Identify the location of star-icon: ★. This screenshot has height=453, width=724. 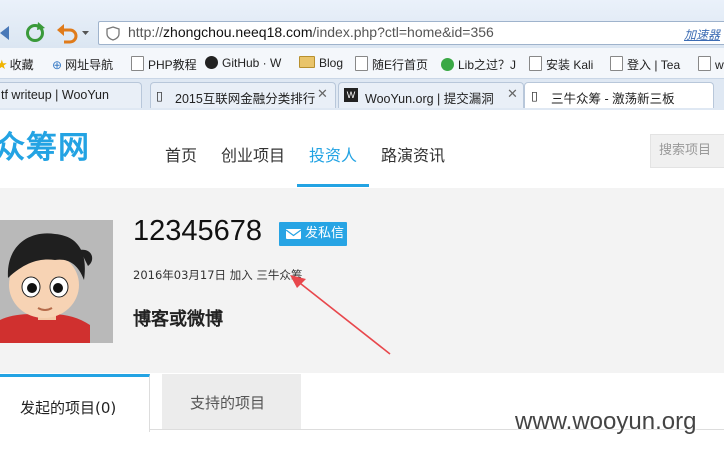
(4, 64).